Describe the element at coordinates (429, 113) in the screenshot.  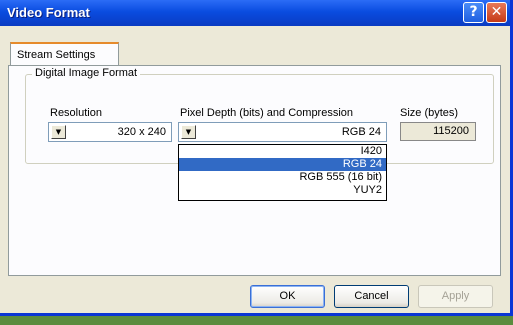
I see `size-label: Size (bytes)` at that location.